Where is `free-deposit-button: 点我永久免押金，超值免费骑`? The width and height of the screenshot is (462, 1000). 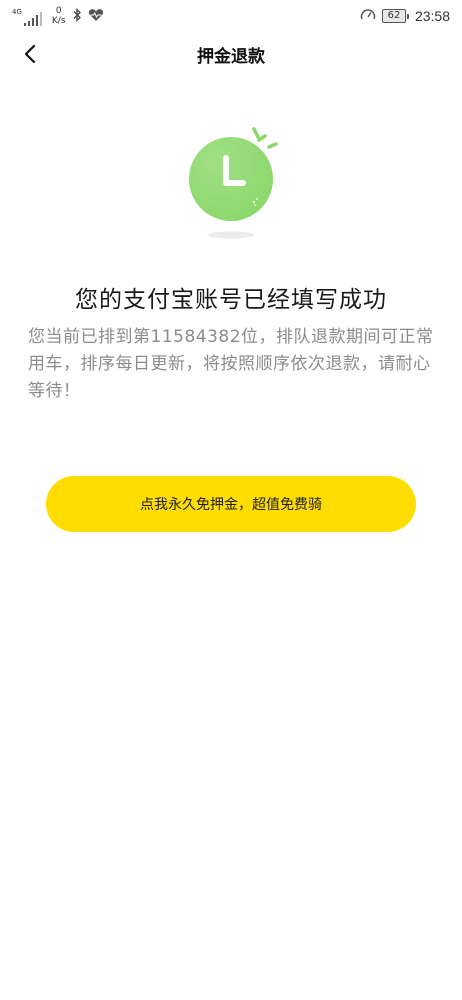 free-deposit-button: 点我永久免押金，超值免费骑 is located at coordinates (231, 504).